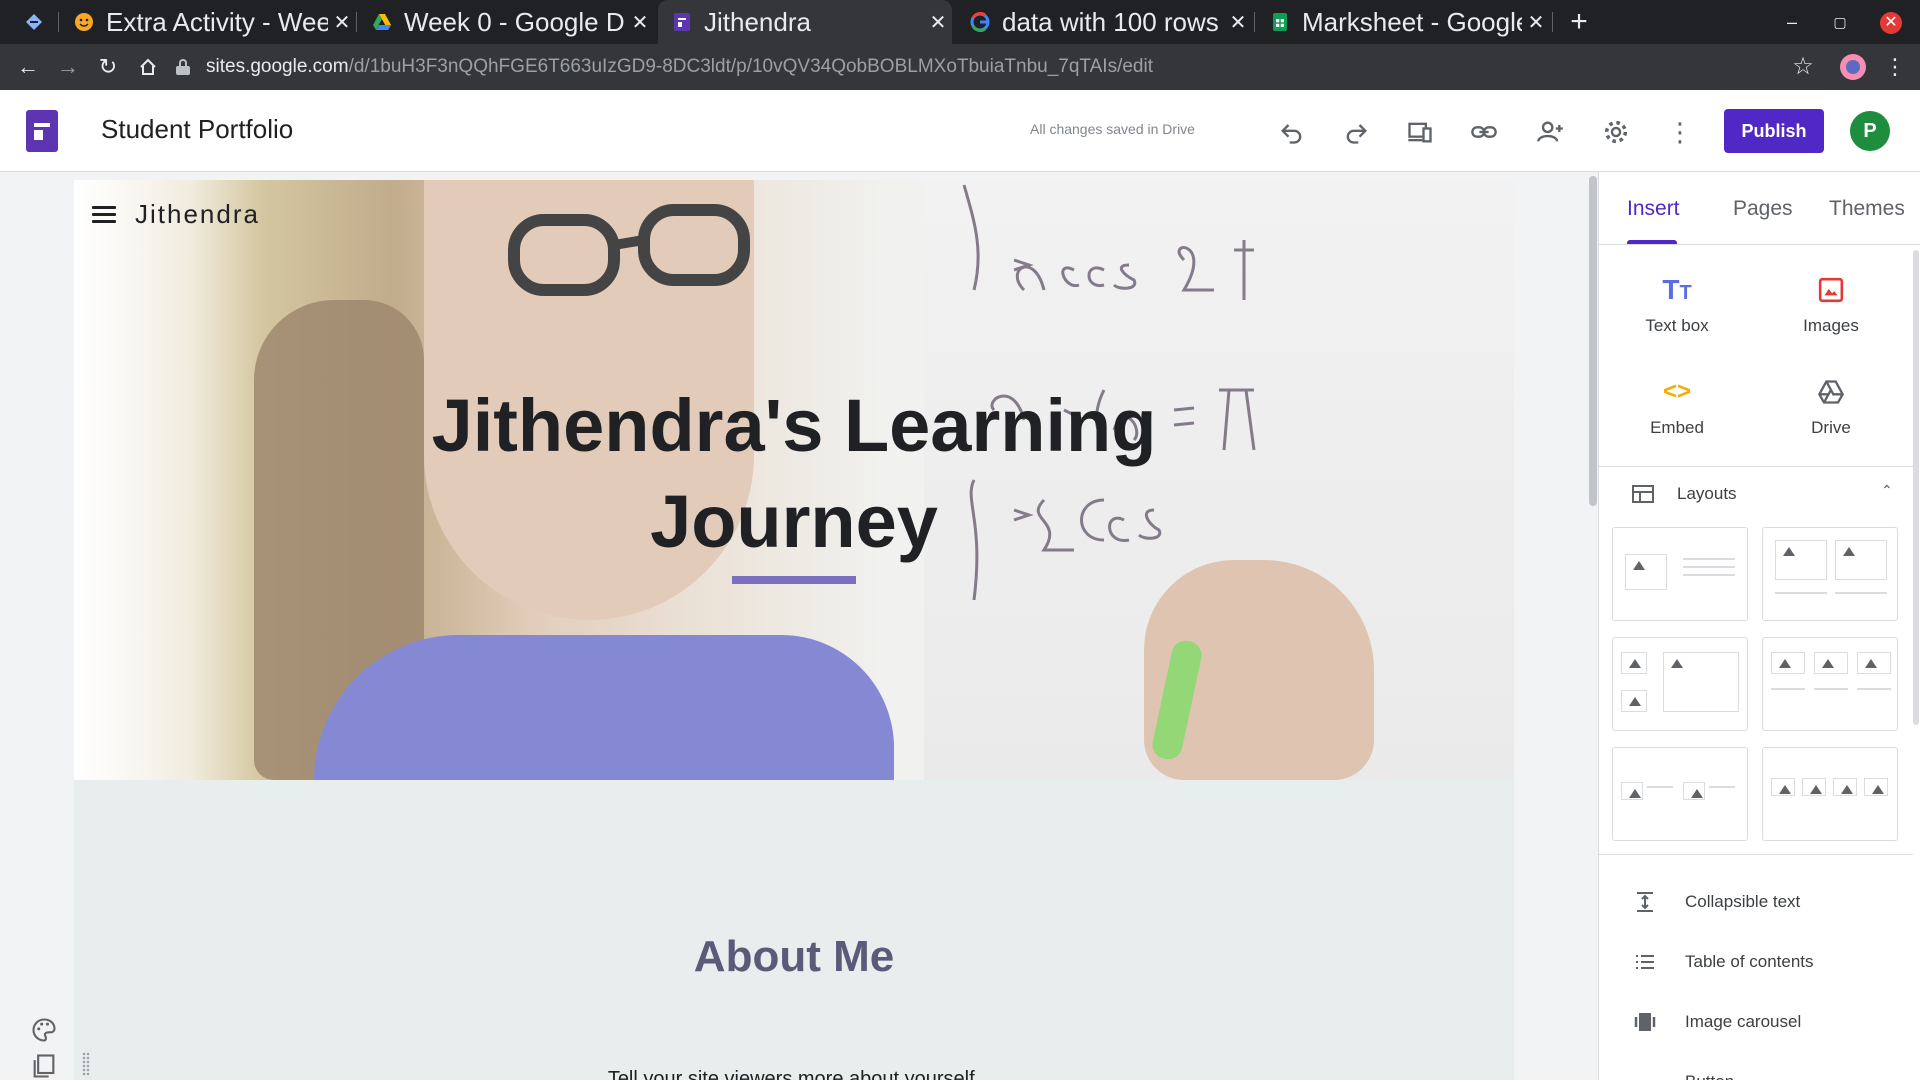 The height and width of the screenshot is (1080, 1920). I want to click on bookmark-star-icon: ☆, so click(1803, 67).